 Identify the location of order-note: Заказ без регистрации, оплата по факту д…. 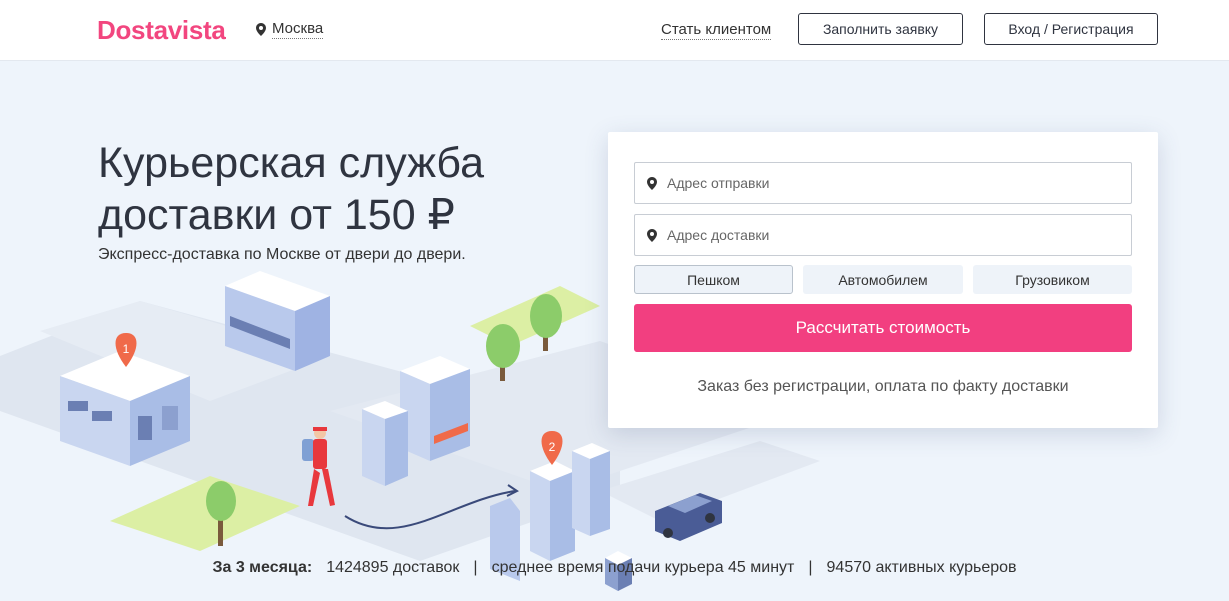
(883, 386).